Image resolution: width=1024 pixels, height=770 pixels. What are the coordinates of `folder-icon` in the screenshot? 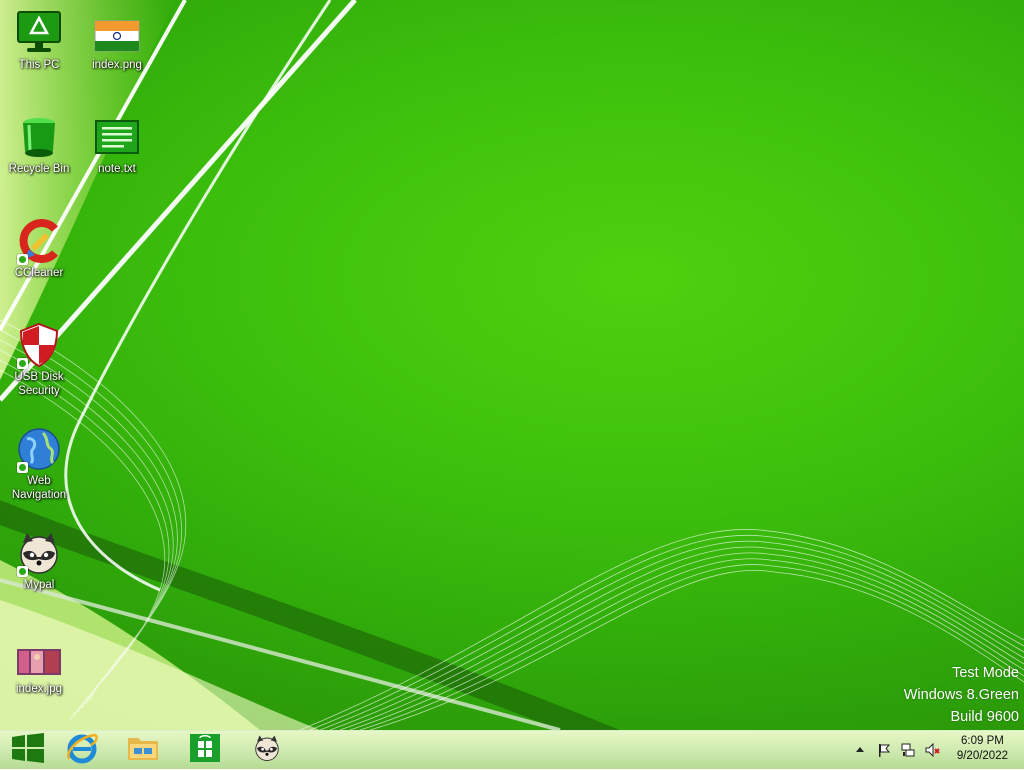 It's located at (143, 750).